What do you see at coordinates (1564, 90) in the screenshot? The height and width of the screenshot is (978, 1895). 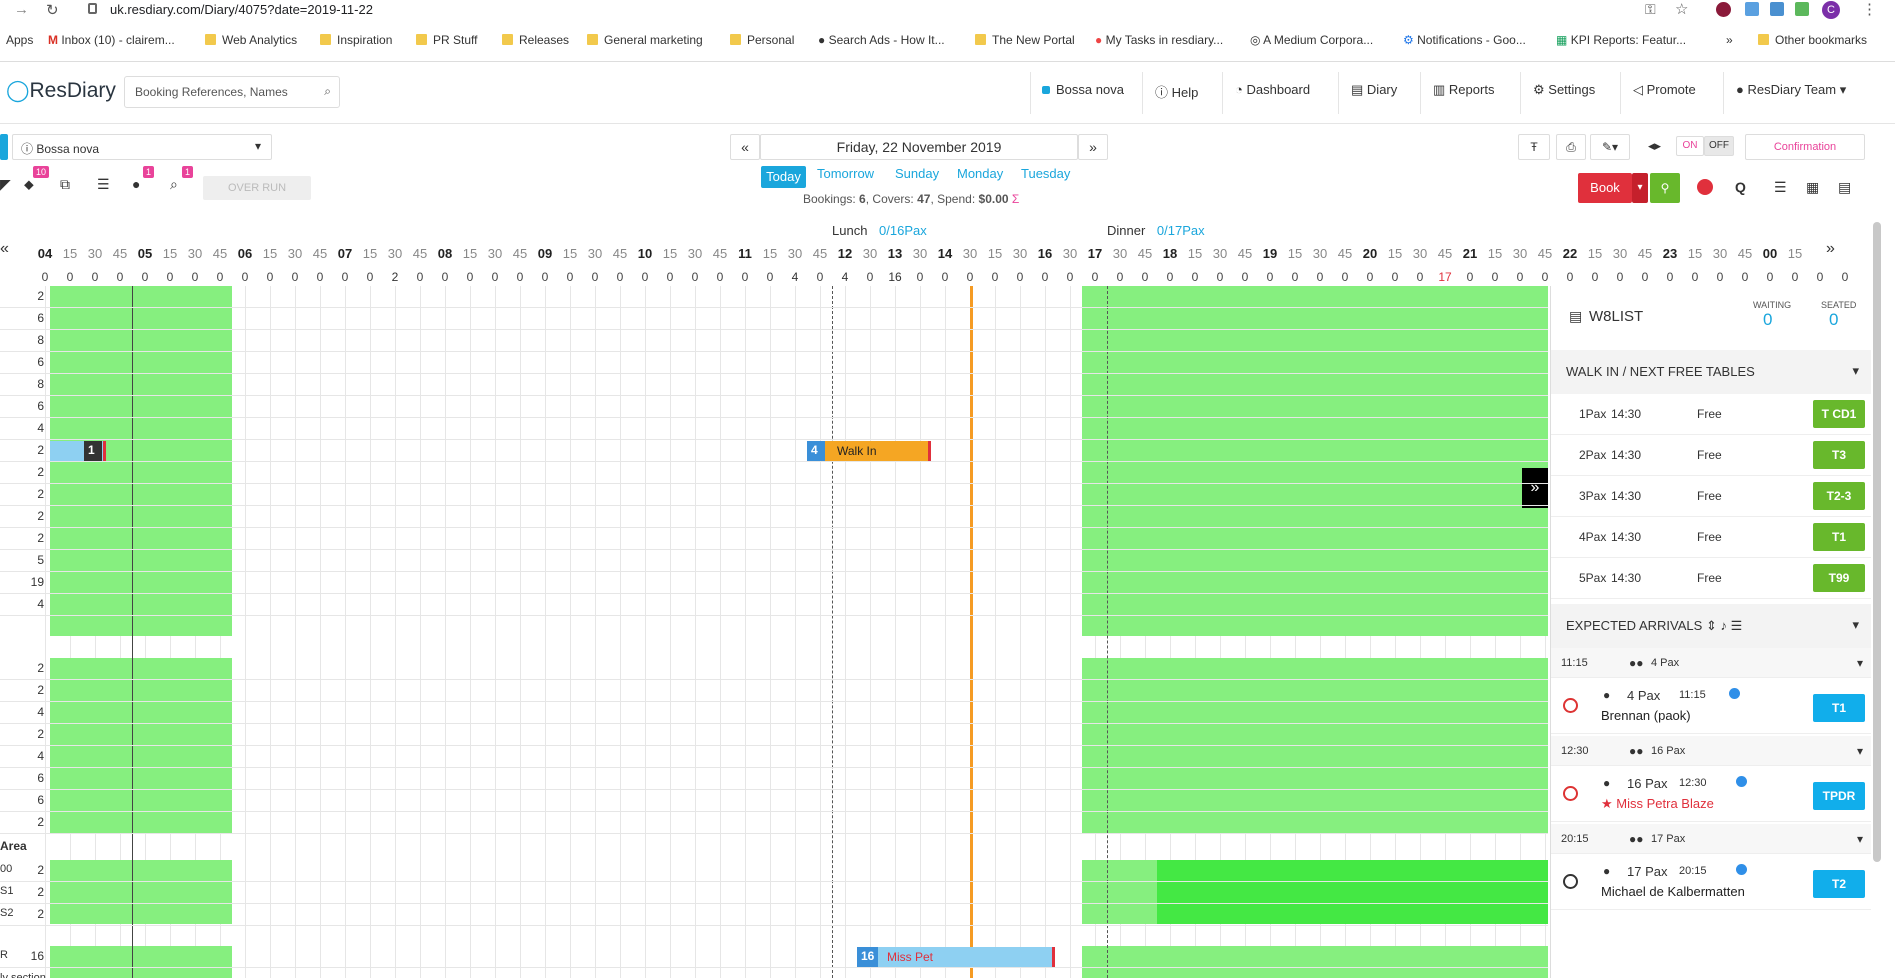 I see `nav-settings: ⚙ Settings` at bounding box center [1564, 90].